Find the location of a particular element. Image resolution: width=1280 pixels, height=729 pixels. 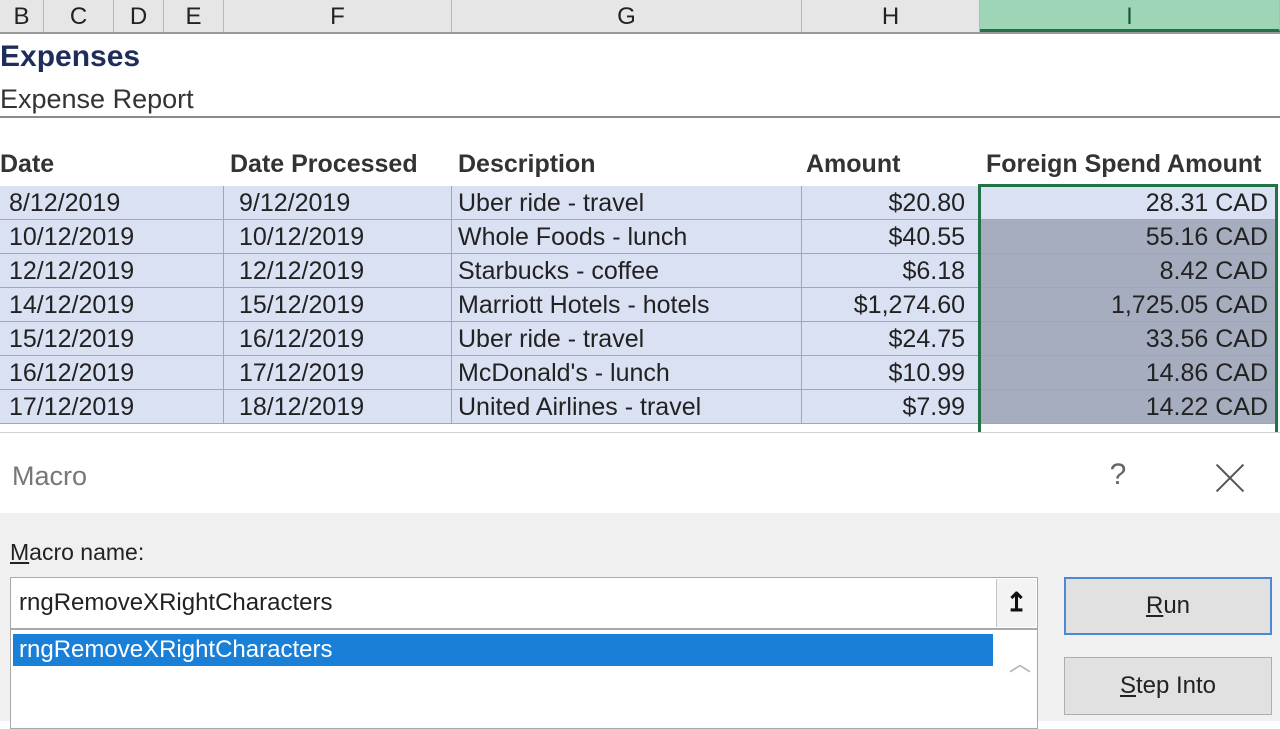

column-header-b: B is located at coordinates (22, 16).